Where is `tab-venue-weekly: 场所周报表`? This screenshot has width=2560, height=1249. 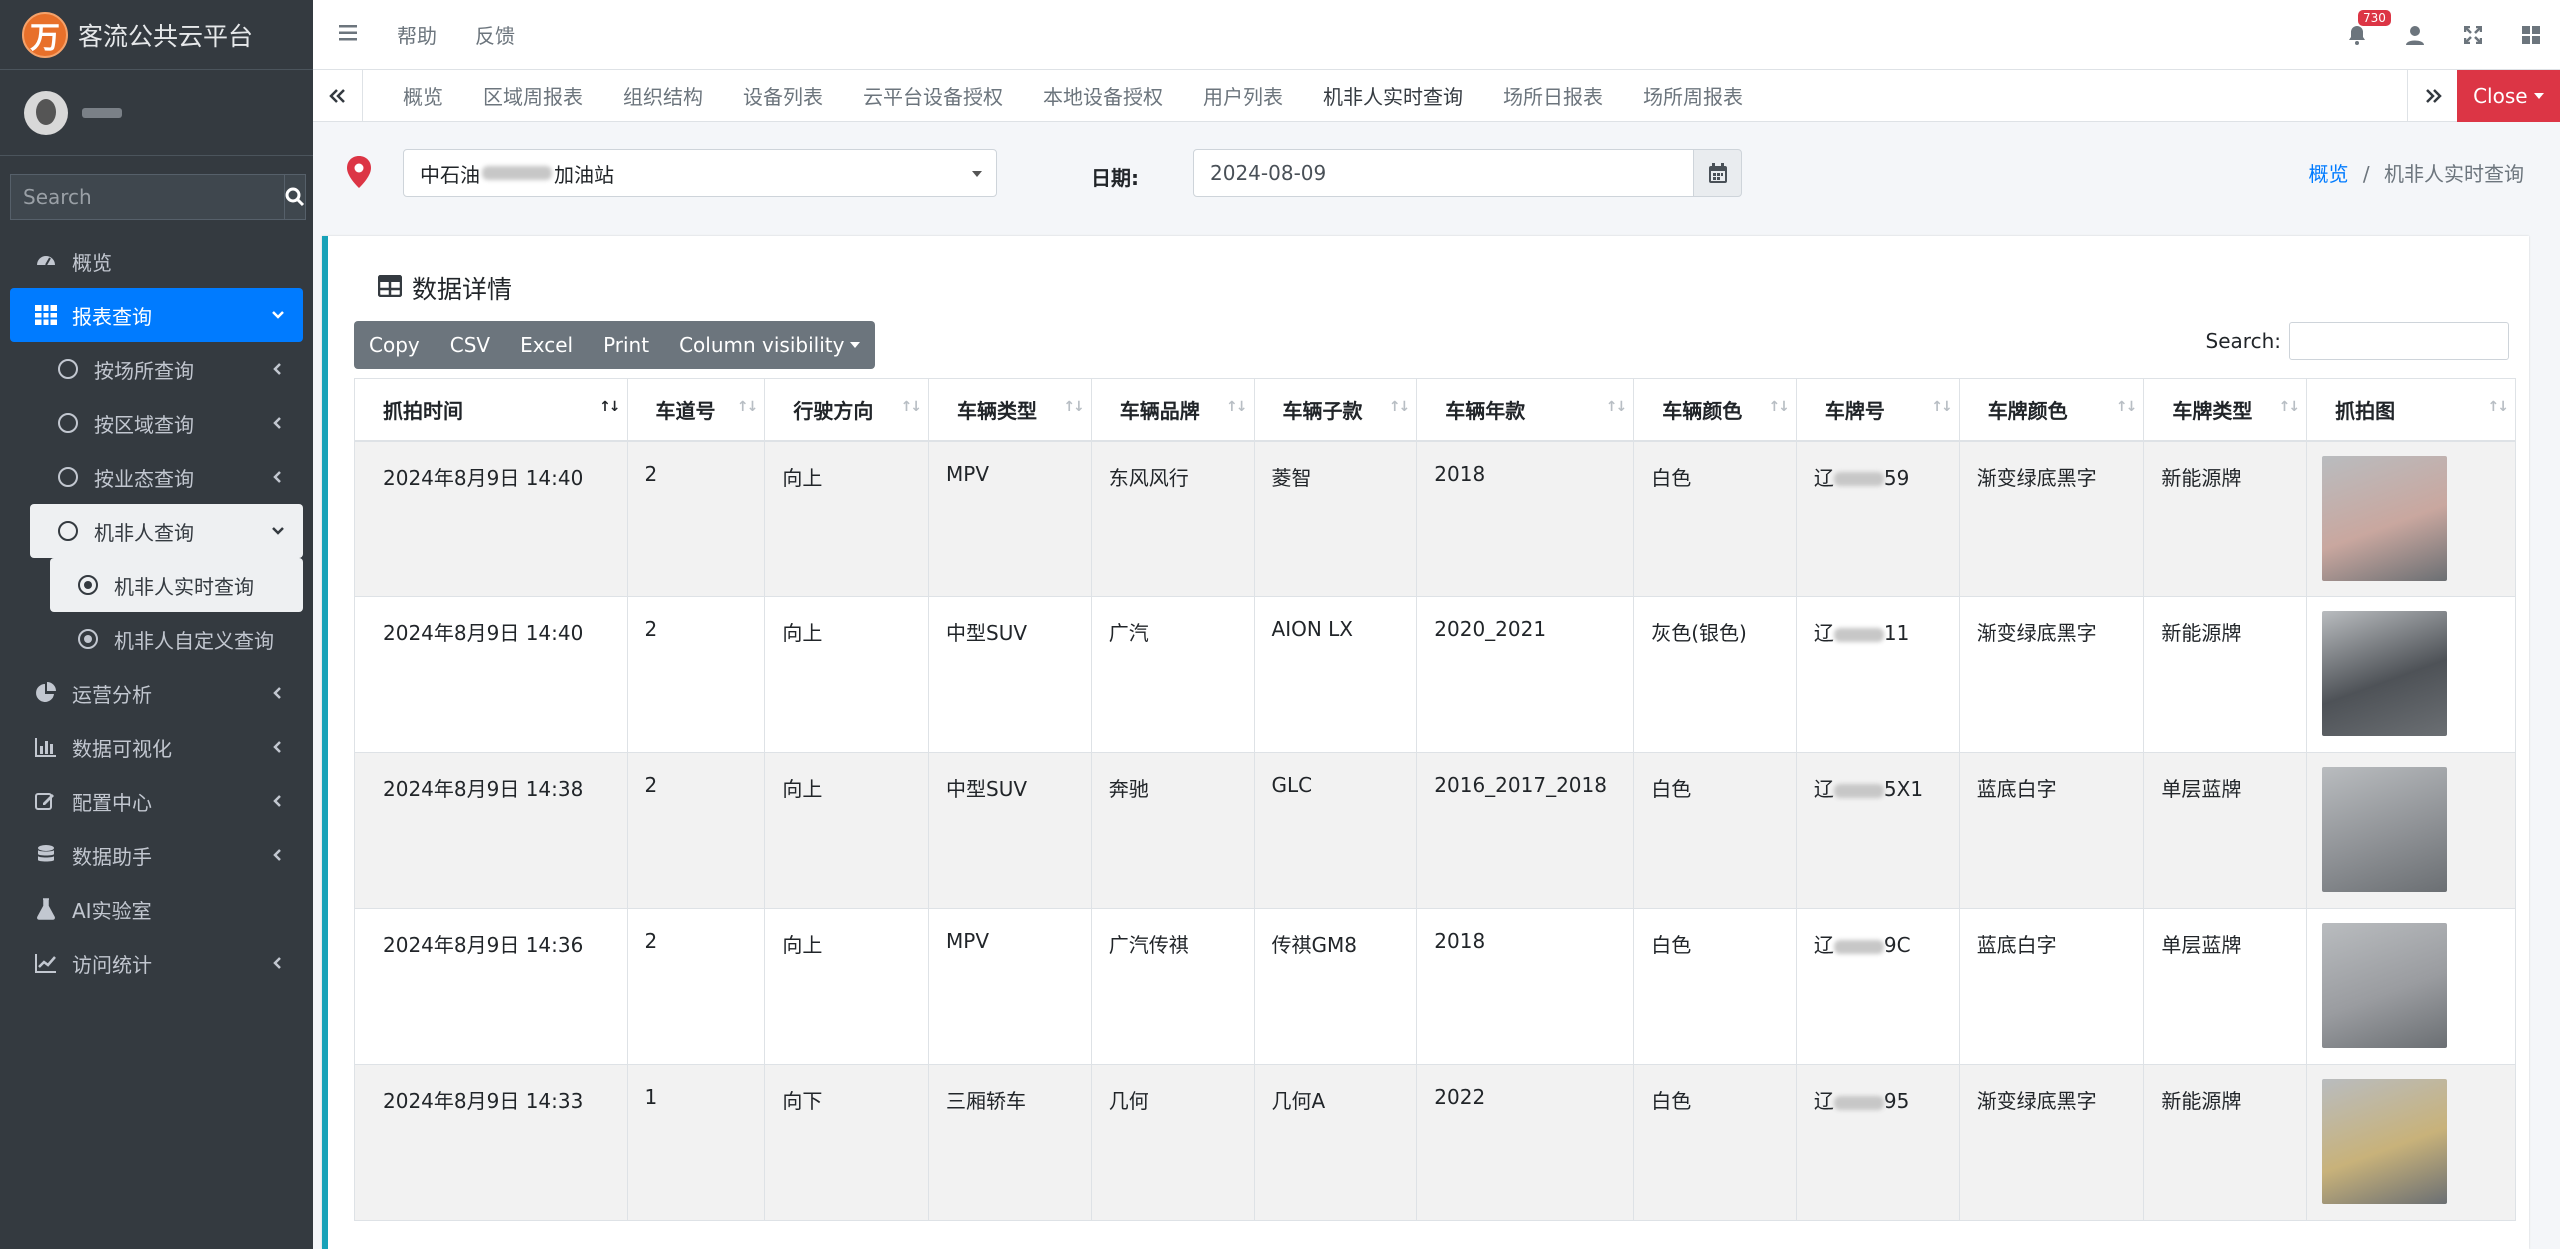 tab-venue-weekly: 场所周报表 is located at coordinates (1693, 95).